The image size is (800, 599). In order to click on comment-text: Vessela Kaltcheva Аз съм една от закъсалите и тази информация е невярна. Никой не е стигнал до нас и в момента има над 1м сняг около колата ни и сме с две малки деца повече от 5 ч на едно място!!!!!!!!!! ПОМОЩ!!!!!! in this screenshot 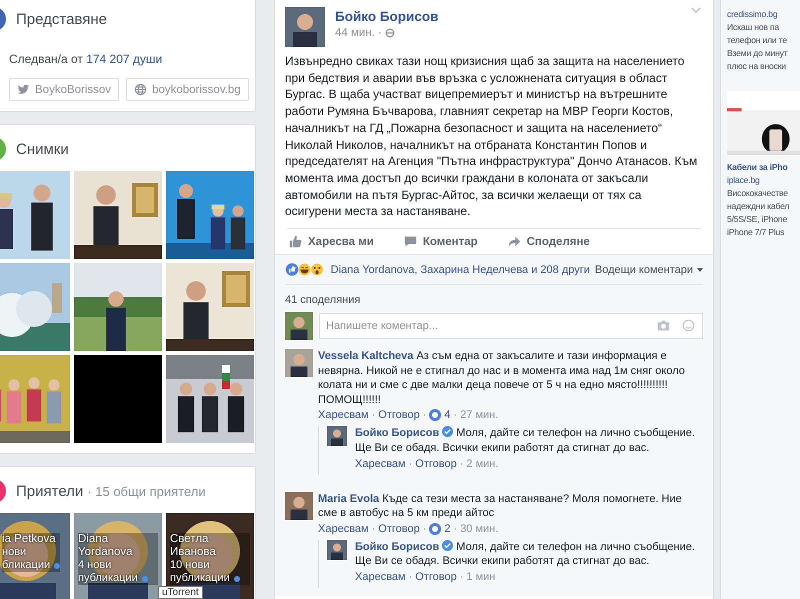, I will do `click(502, 378)`.